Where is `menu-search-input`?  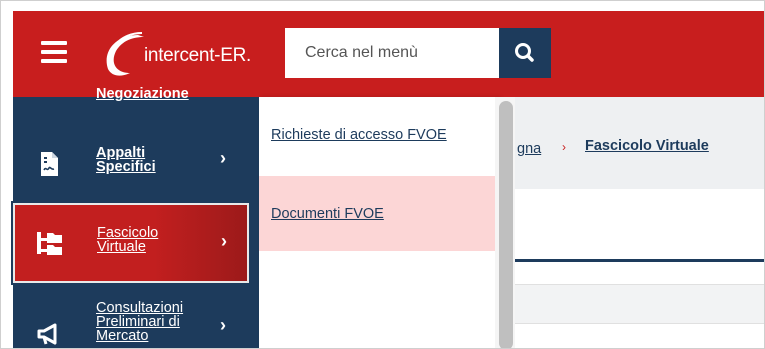 menu-search-input is located at coordinates (392, 53).